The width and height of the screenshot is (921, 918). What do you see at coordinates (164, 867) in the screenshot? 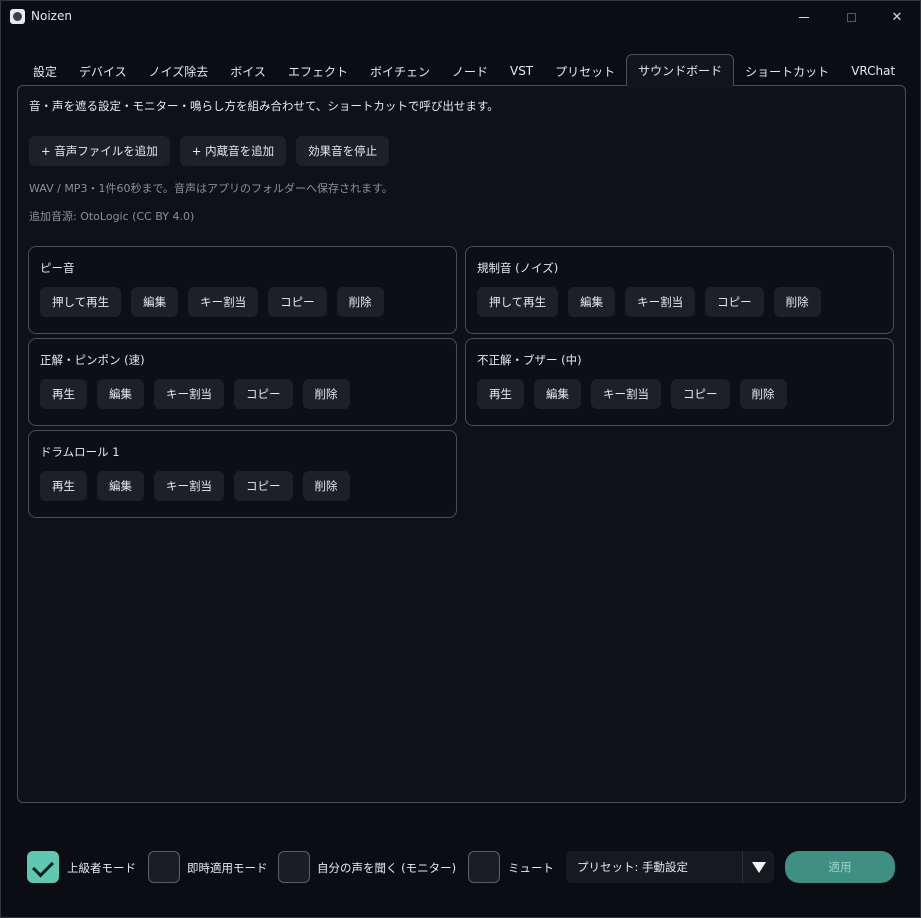
I see `instant-apply-checkbox` at bounding box center [164, 867].